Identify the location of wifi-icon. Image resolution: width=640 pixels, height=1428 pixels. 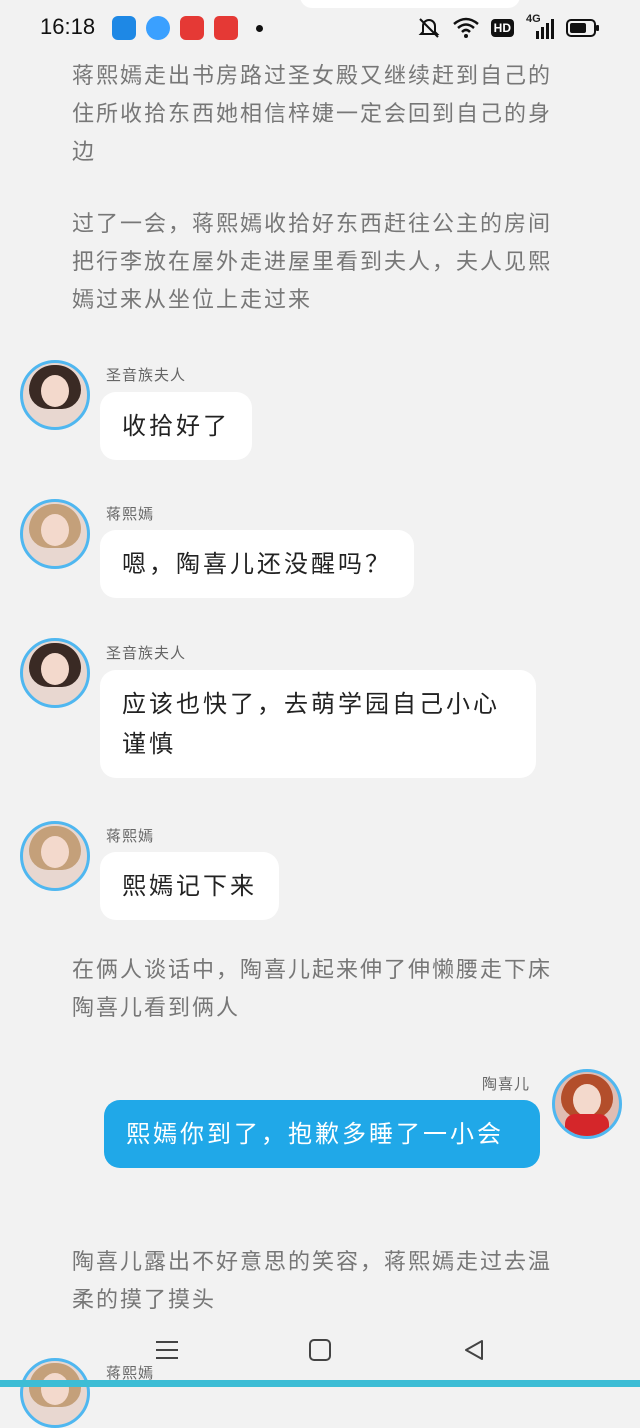
(465, 27).